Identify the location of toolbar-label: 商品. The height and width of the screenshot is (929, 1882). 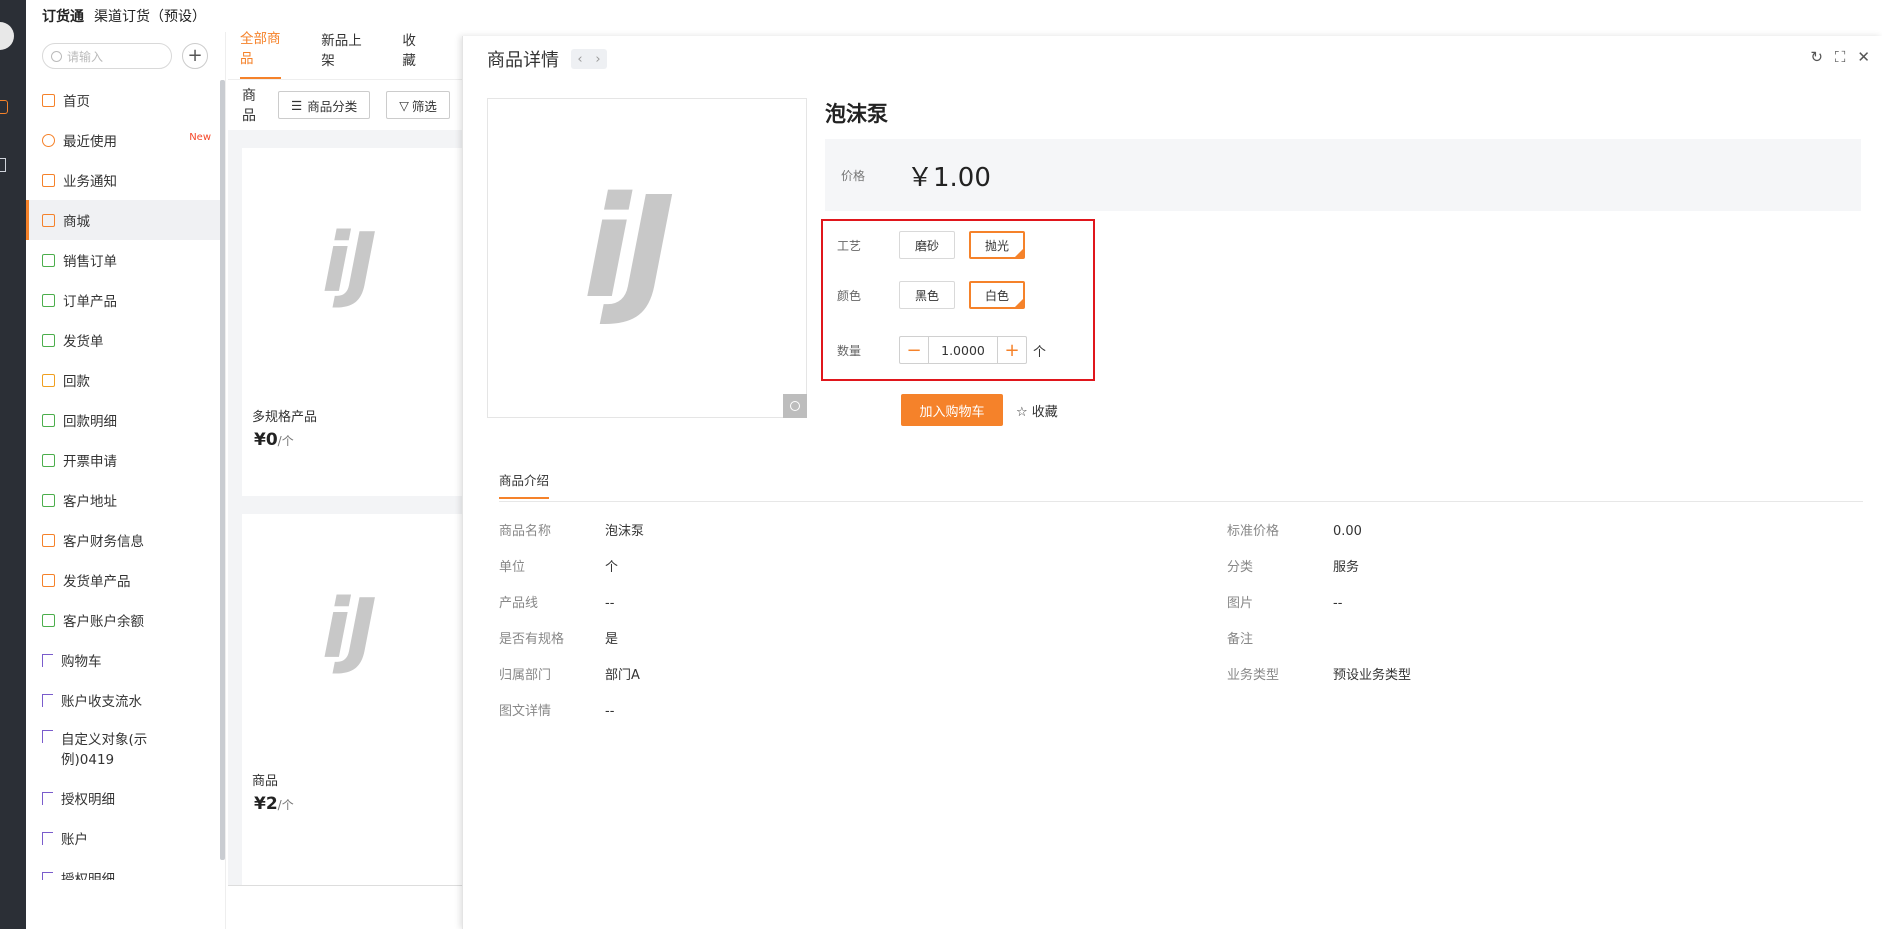
(249, 106).